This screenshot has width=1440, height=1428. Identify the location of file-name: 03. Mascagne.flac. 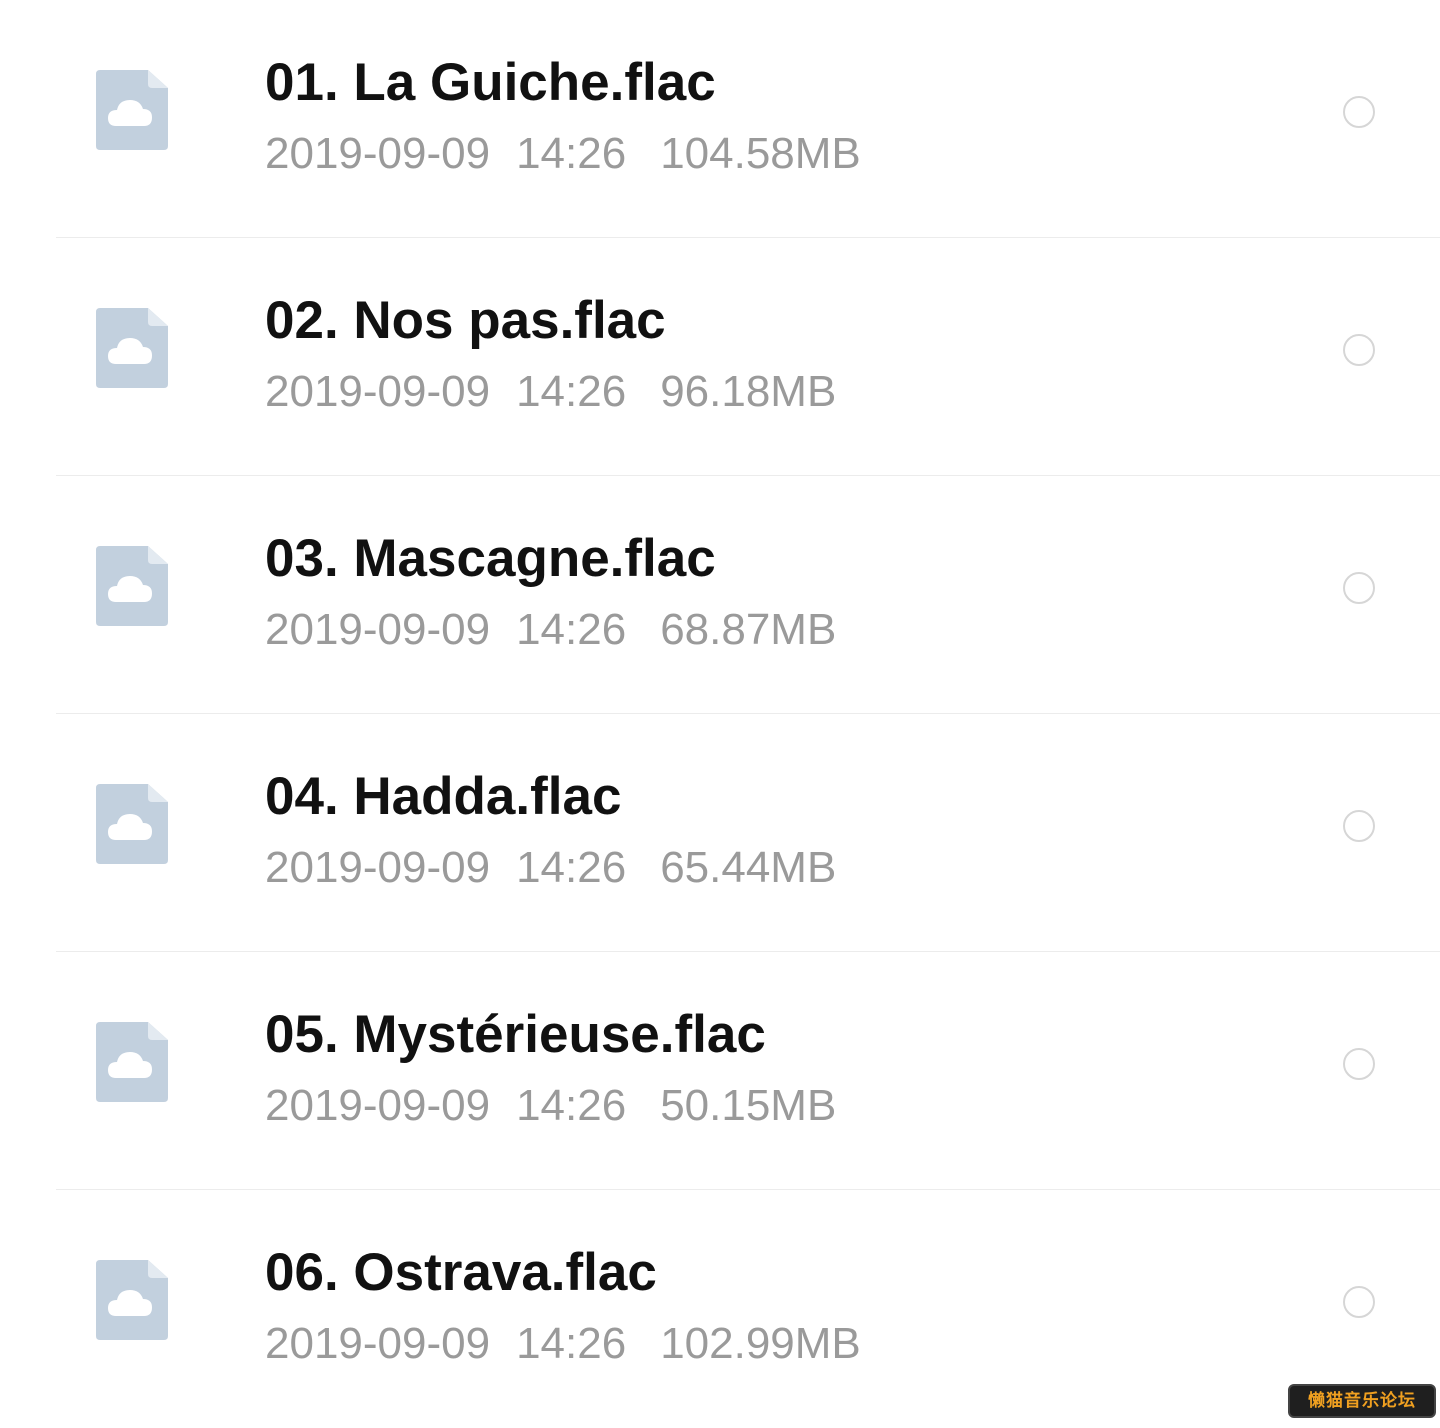
(490, 558).